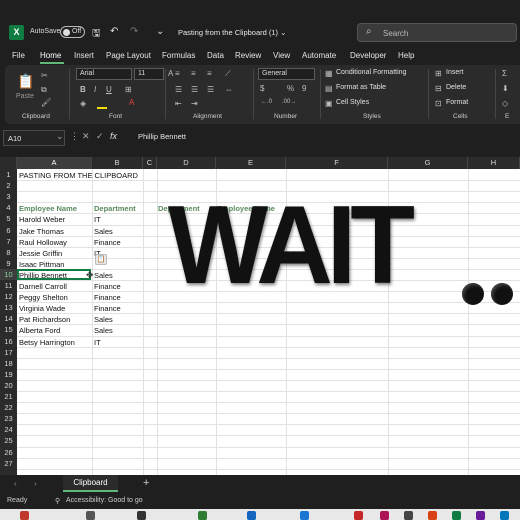  I want to click on employee-name-cell: Jessie Griffin, so click(39, 253).